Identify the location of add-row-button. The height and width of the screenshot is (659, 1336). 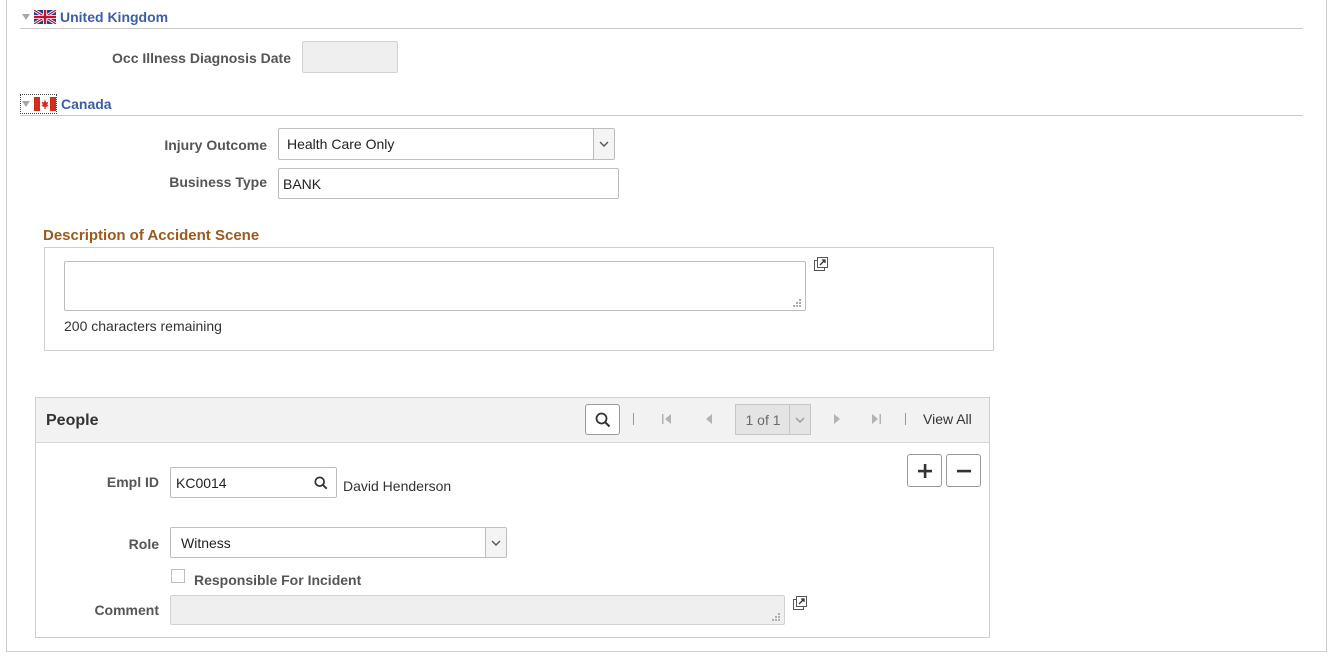
(924, 470).